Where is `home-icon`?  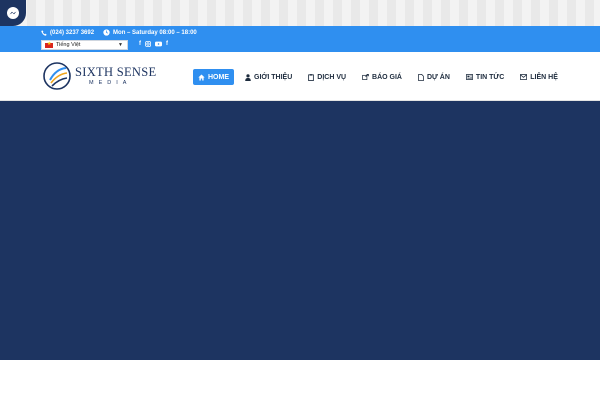
home-icon is located at coordinates (201, 77).